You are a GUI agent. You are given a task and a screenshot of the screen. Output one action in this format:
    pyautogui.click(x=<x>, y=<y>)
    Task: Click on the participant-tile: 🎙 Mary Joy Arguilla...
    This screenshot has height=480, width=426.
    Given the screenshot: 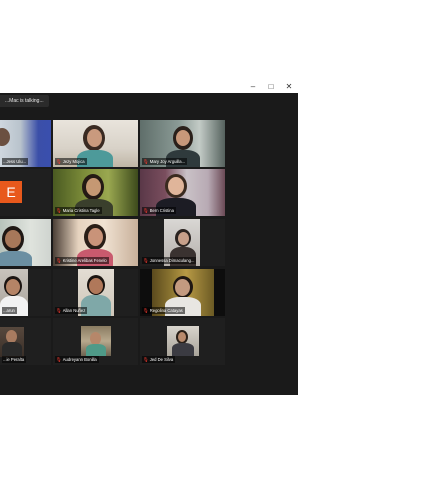 What is the action you would take?
    pyautogui.click(x=182, y=143)
    